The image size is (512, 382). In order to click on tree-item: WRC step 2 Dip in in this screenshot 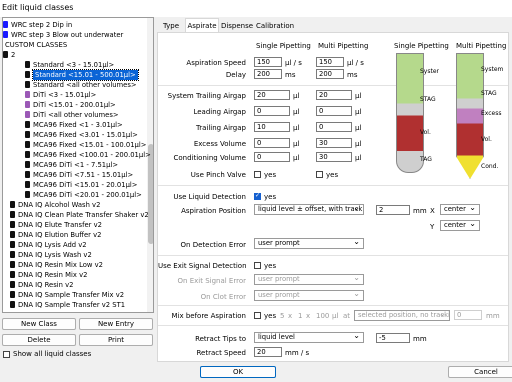, I will do `click(37, 25)`.